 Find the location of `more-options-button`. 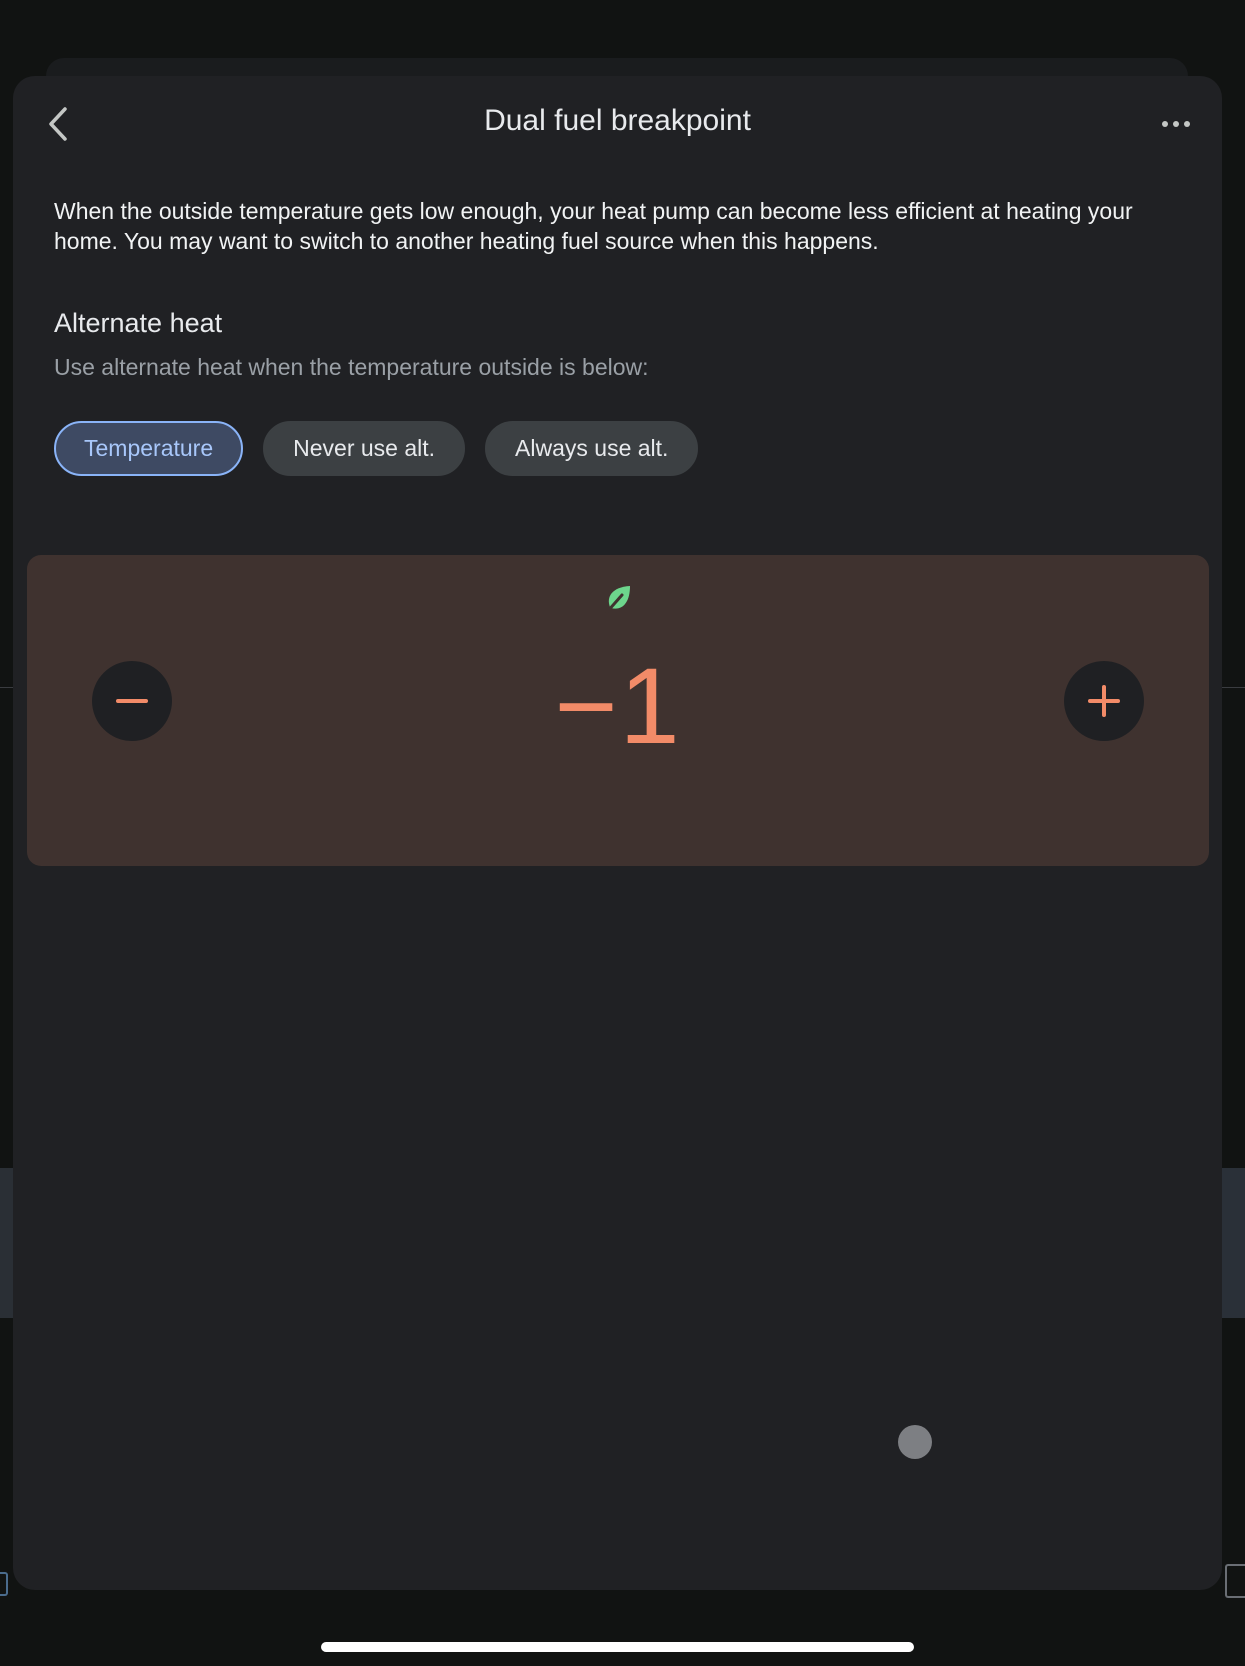

more-options-button is located at coordinates (1176, 124).